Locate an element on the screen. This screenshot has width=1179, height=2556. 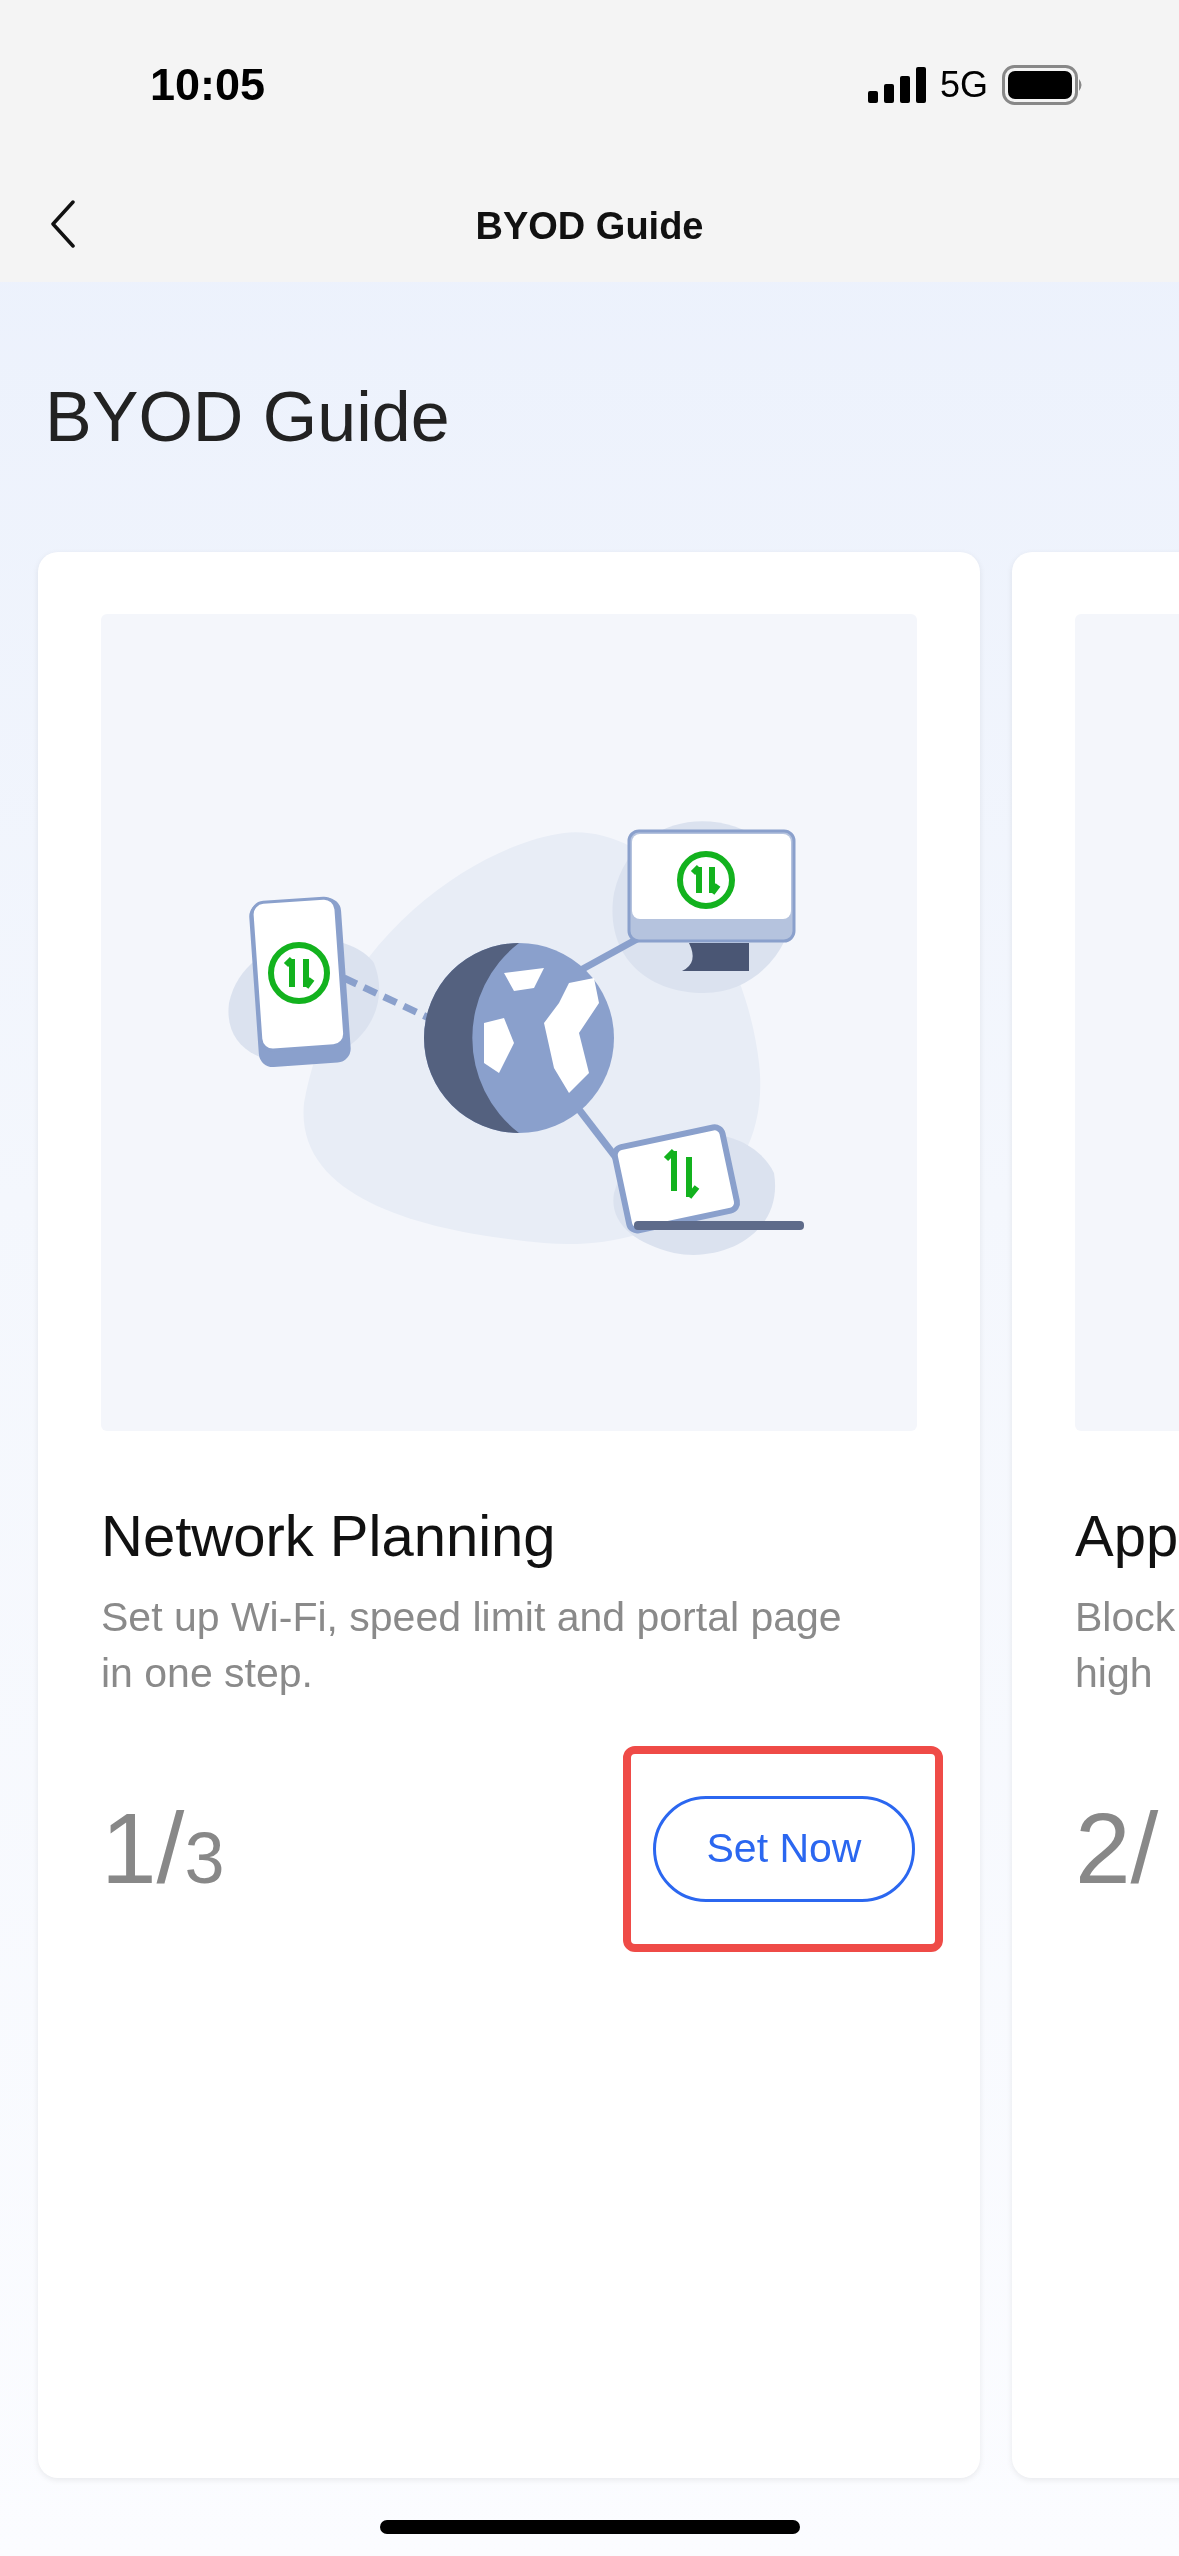
card-description: Set up Wi-Fi, speed limit and portal page in one step. is located at coordinates (472, 1645).